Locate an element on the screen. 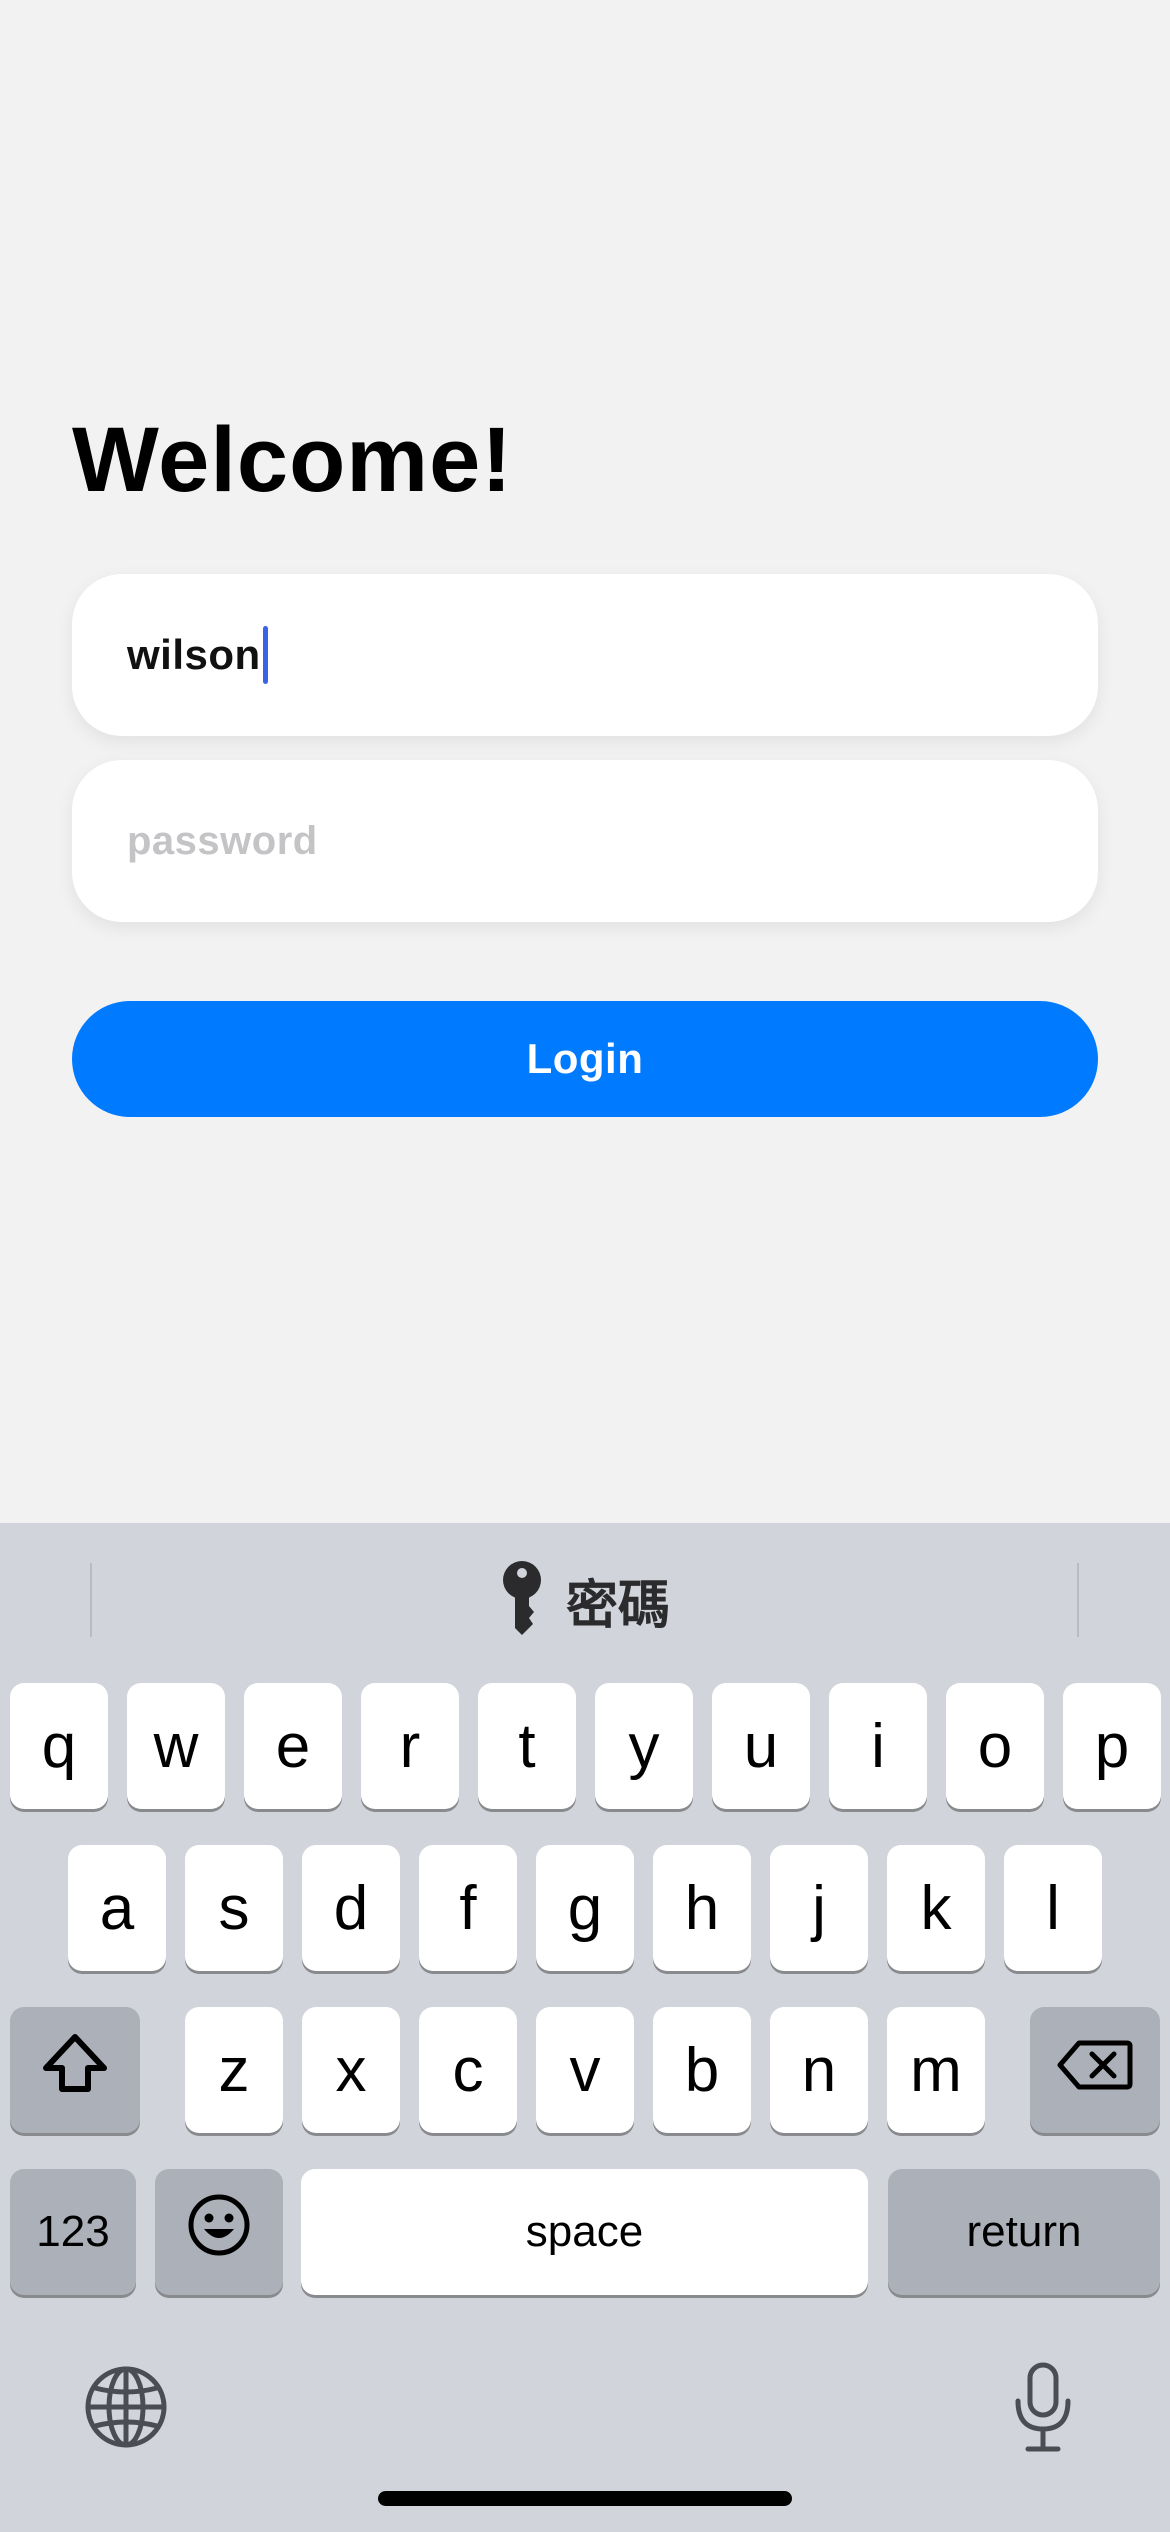 The image size is (1170, 2532). suggestion-label: 密碼 is located at coordinates (617, 1606).